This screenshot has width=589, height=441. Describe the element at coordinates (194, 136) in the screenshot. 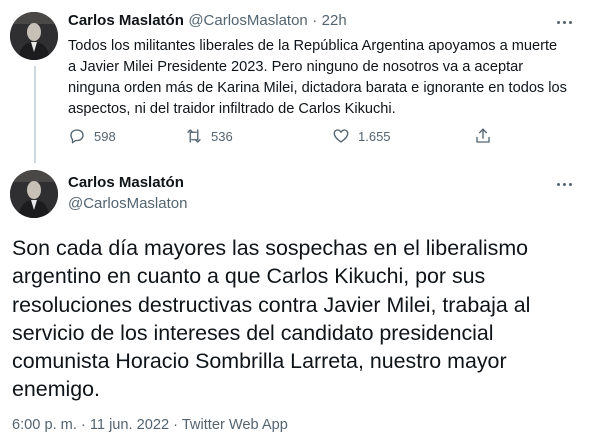

I see `retweet-icon` at that location.